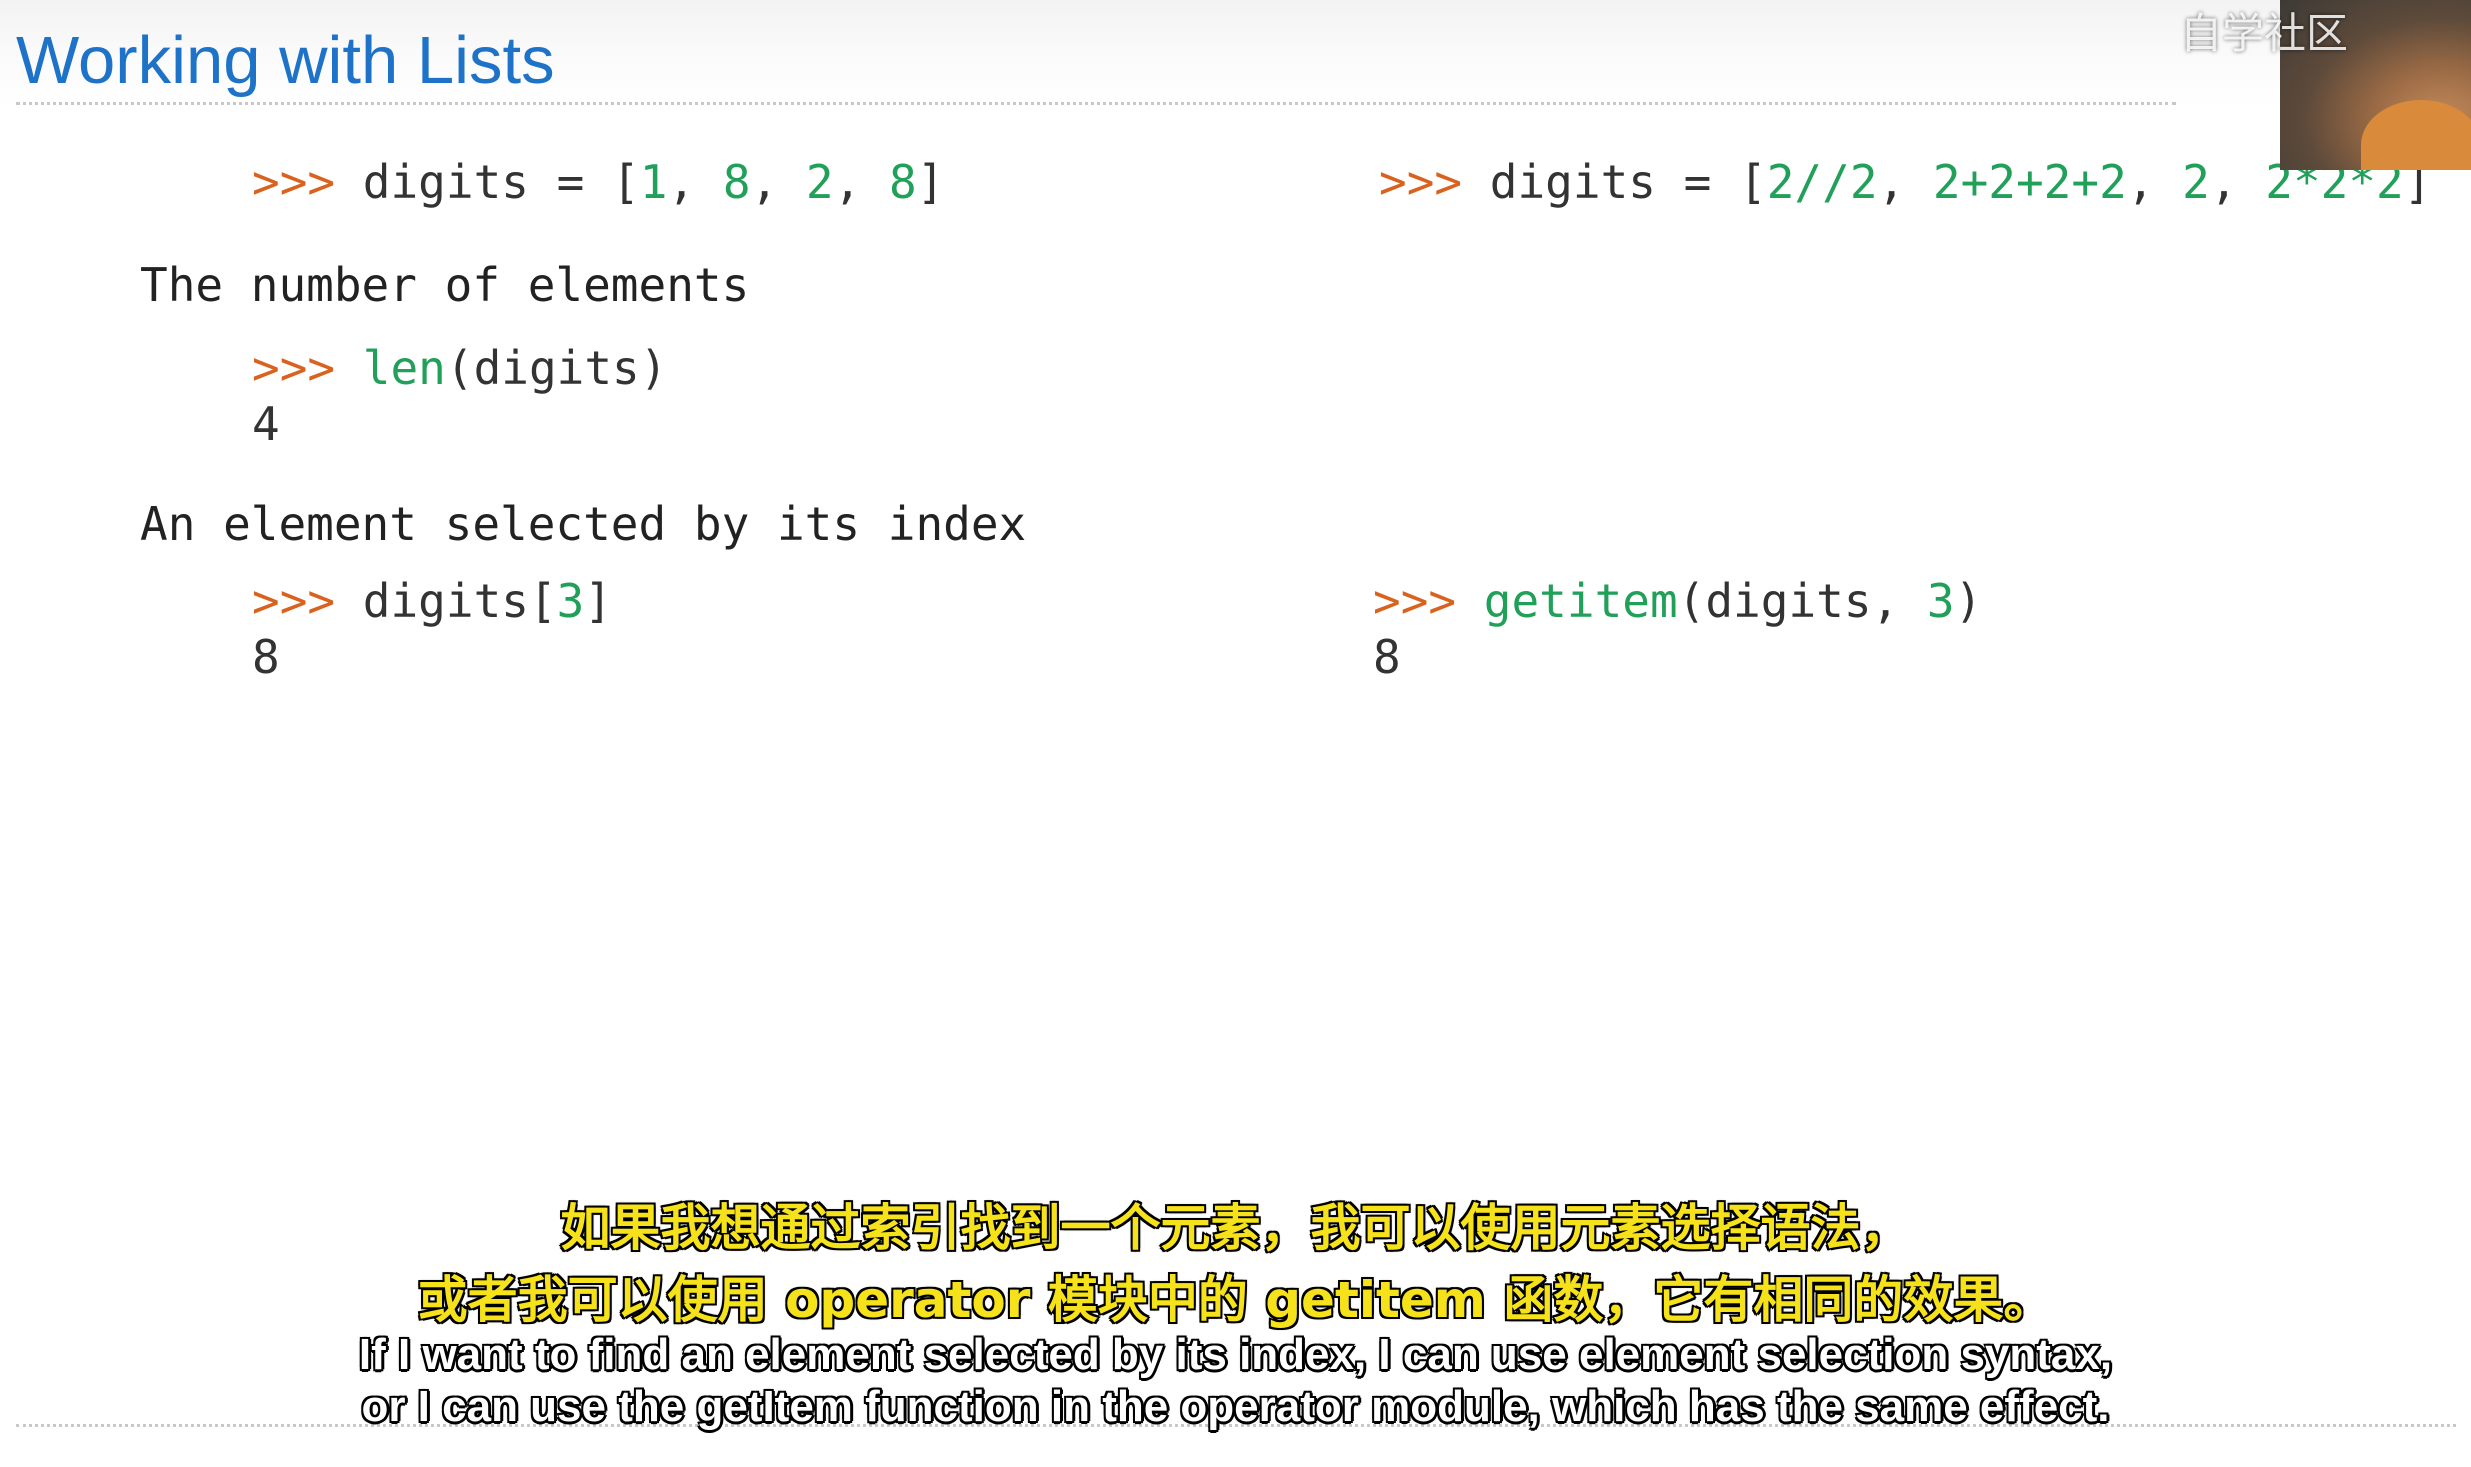 The width and height of the screenshot is (2471, 1467). What do you see at coordinates (1802, 601) in the screenshot?
I see `code-text: (digits,` at bounding box center [1802, 601].